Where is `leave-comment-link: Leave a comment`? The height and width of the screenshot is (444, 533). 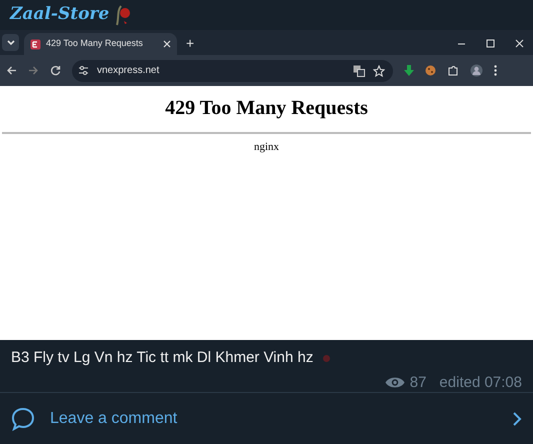 leave-comment-link: Leave a comment is located at coordinates (281, 418).